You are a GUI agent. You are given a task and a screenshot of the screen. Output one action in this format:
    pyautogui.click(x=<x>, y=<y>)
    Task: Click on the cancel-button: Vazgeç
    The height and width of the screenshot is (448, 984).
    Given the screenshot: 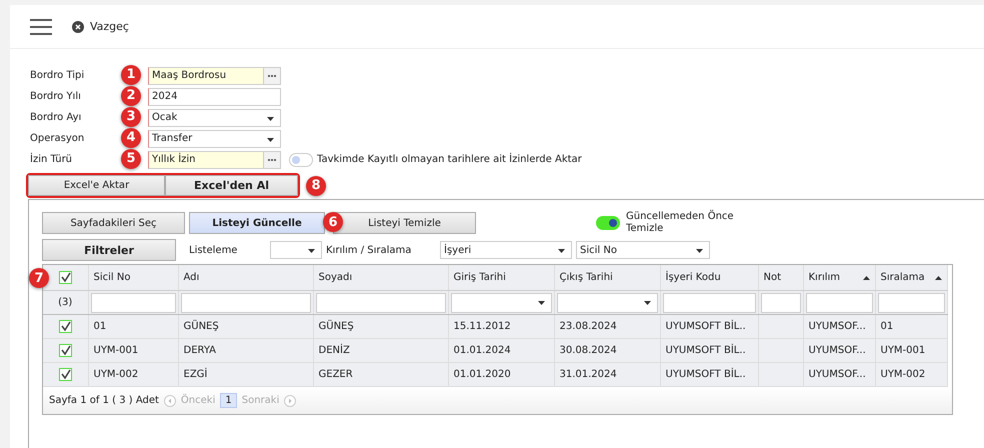 What is the action you would take?
    pyautogui.click(x=100, y=26)
    